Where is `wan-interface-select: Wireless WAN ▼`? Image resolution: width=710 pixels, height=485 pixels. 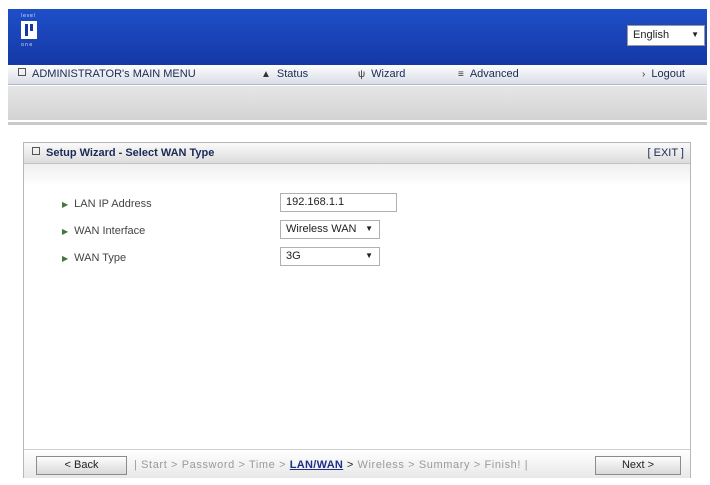
wan-interface-select: Wireless WAN ▼ is located at coordinates (330, 229).